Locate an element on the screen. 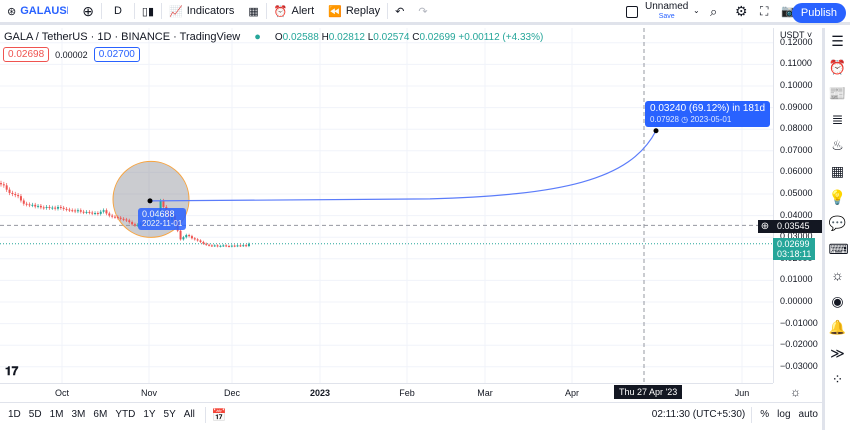 The height and width of the screenshot is (430, 850). compare-button: ⊕ is located at coordinates (88, 11).